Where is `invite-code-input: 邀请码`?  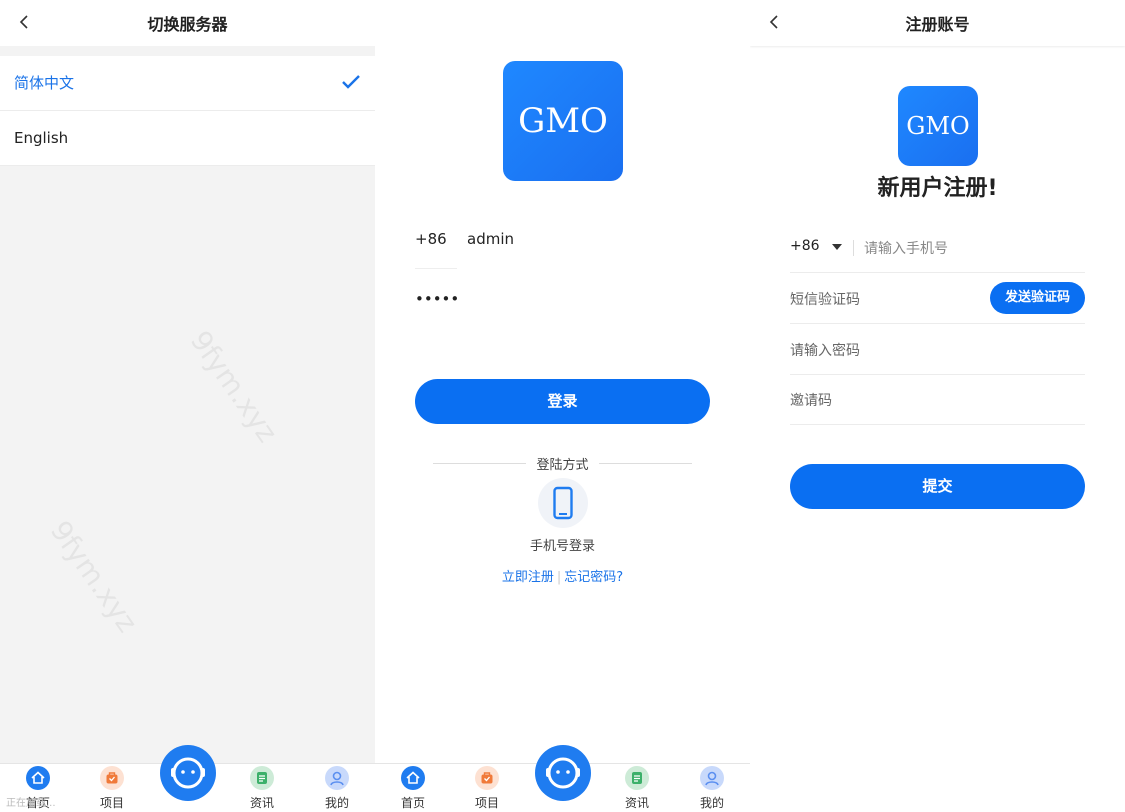 invite-code-input: 邀请码 is located at coordinates (811, 400).